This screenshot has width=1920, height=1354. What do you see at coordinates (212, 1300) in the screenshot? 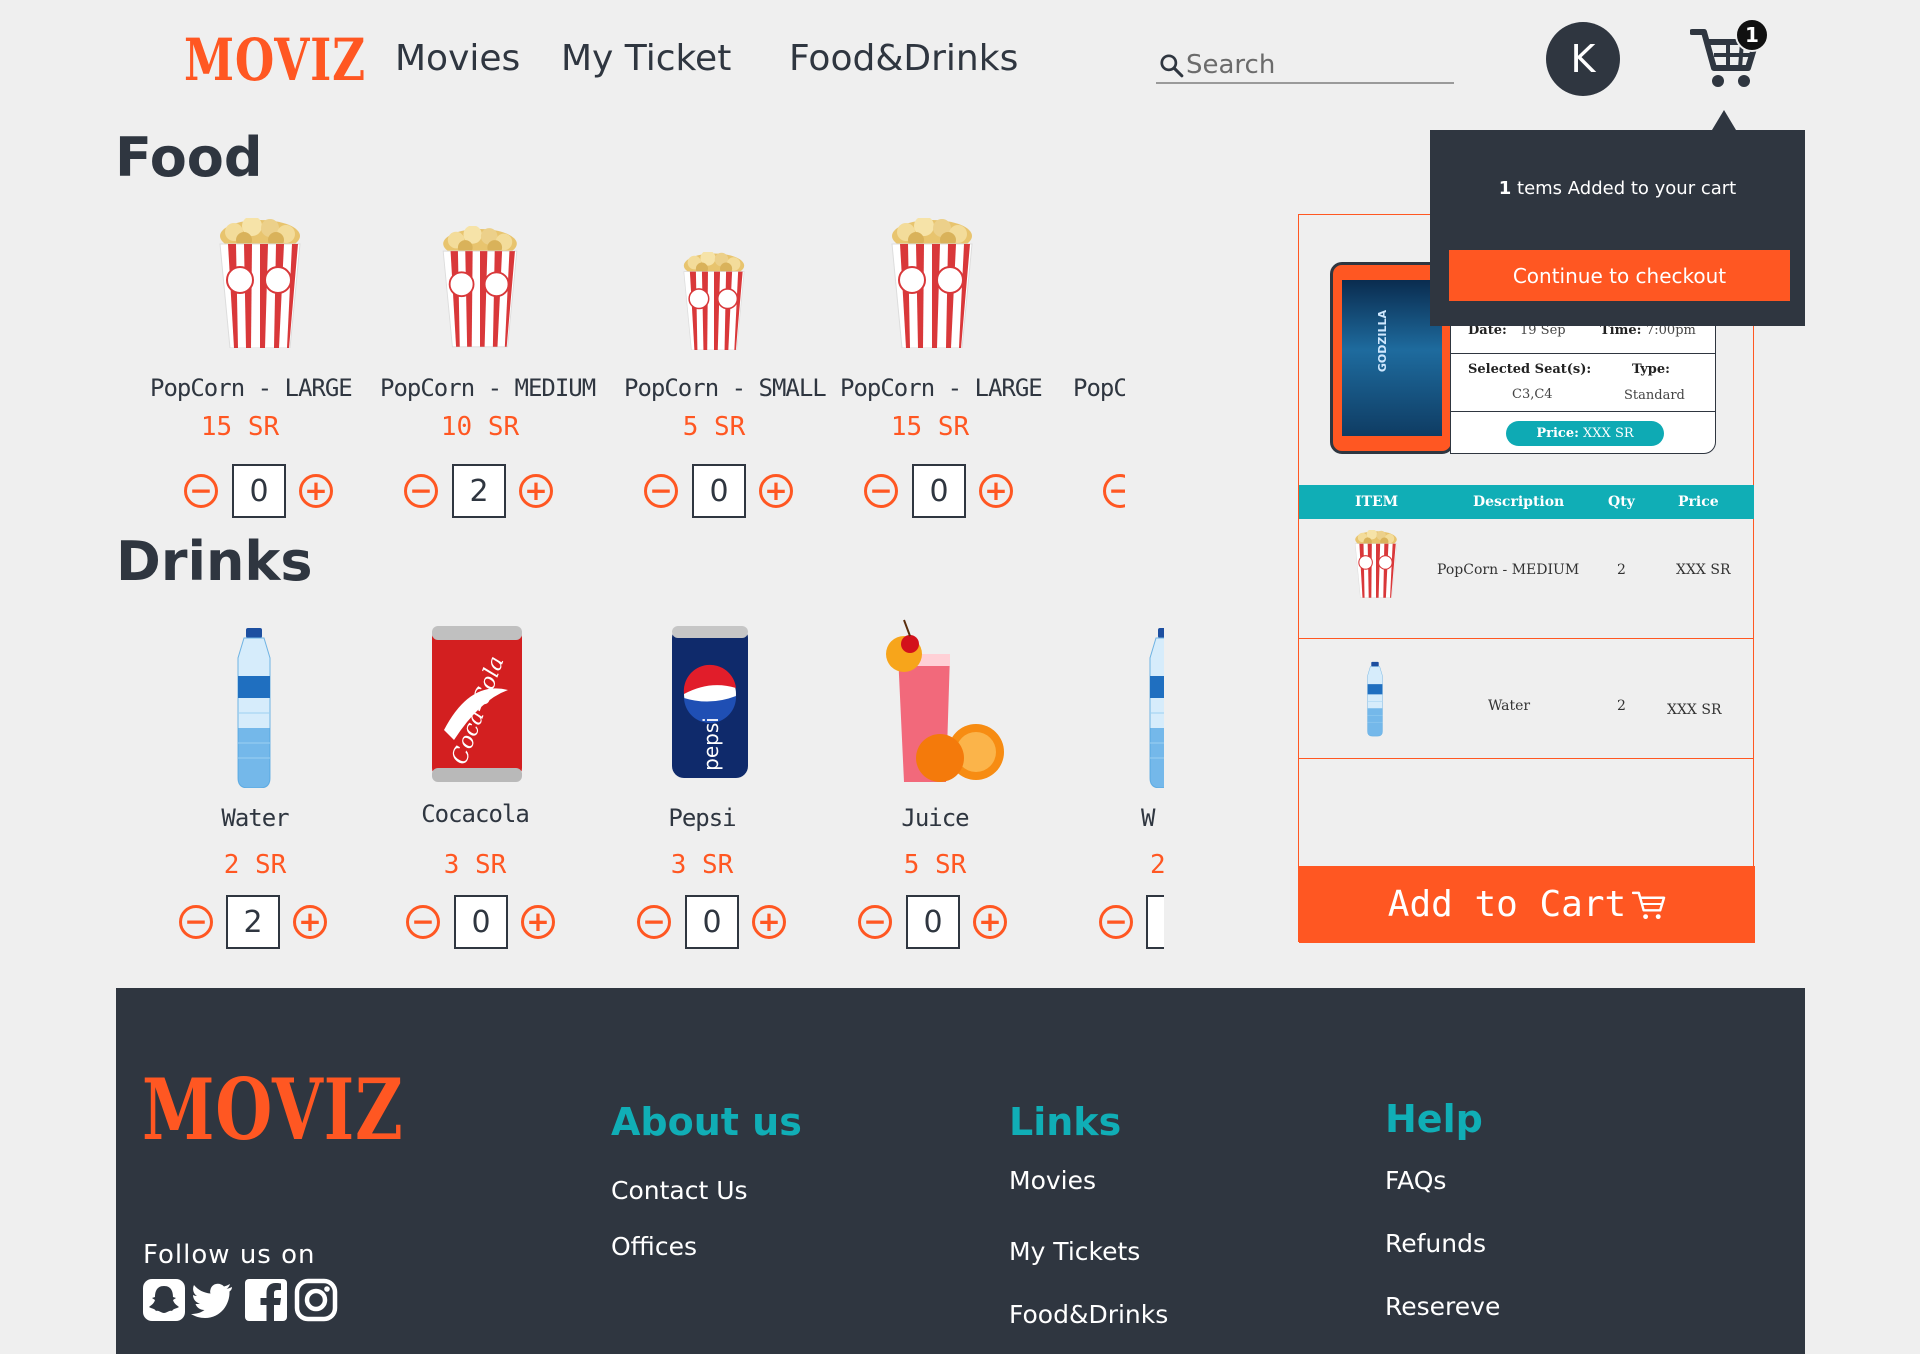
I see `twitter-icon` at bounding box center [212, 1300].